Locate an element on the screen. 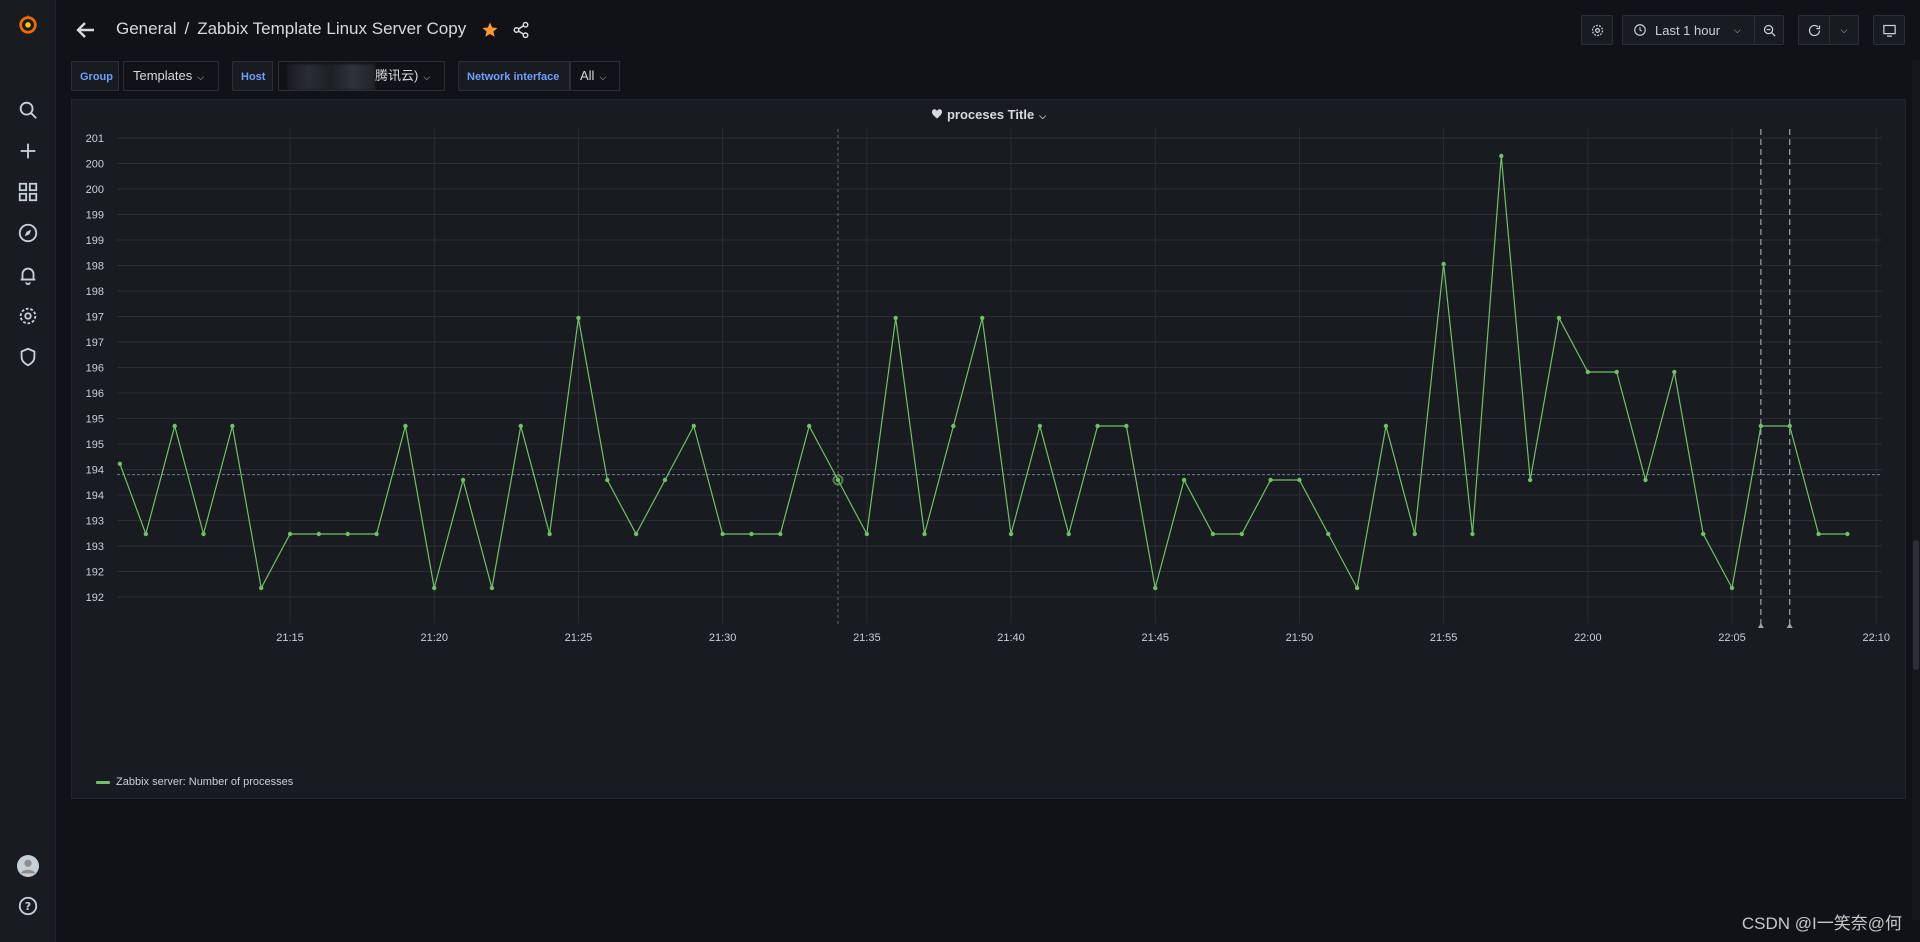 The image size is (1920, 942). favorite-star-icon is located at coordinates (490, 30).